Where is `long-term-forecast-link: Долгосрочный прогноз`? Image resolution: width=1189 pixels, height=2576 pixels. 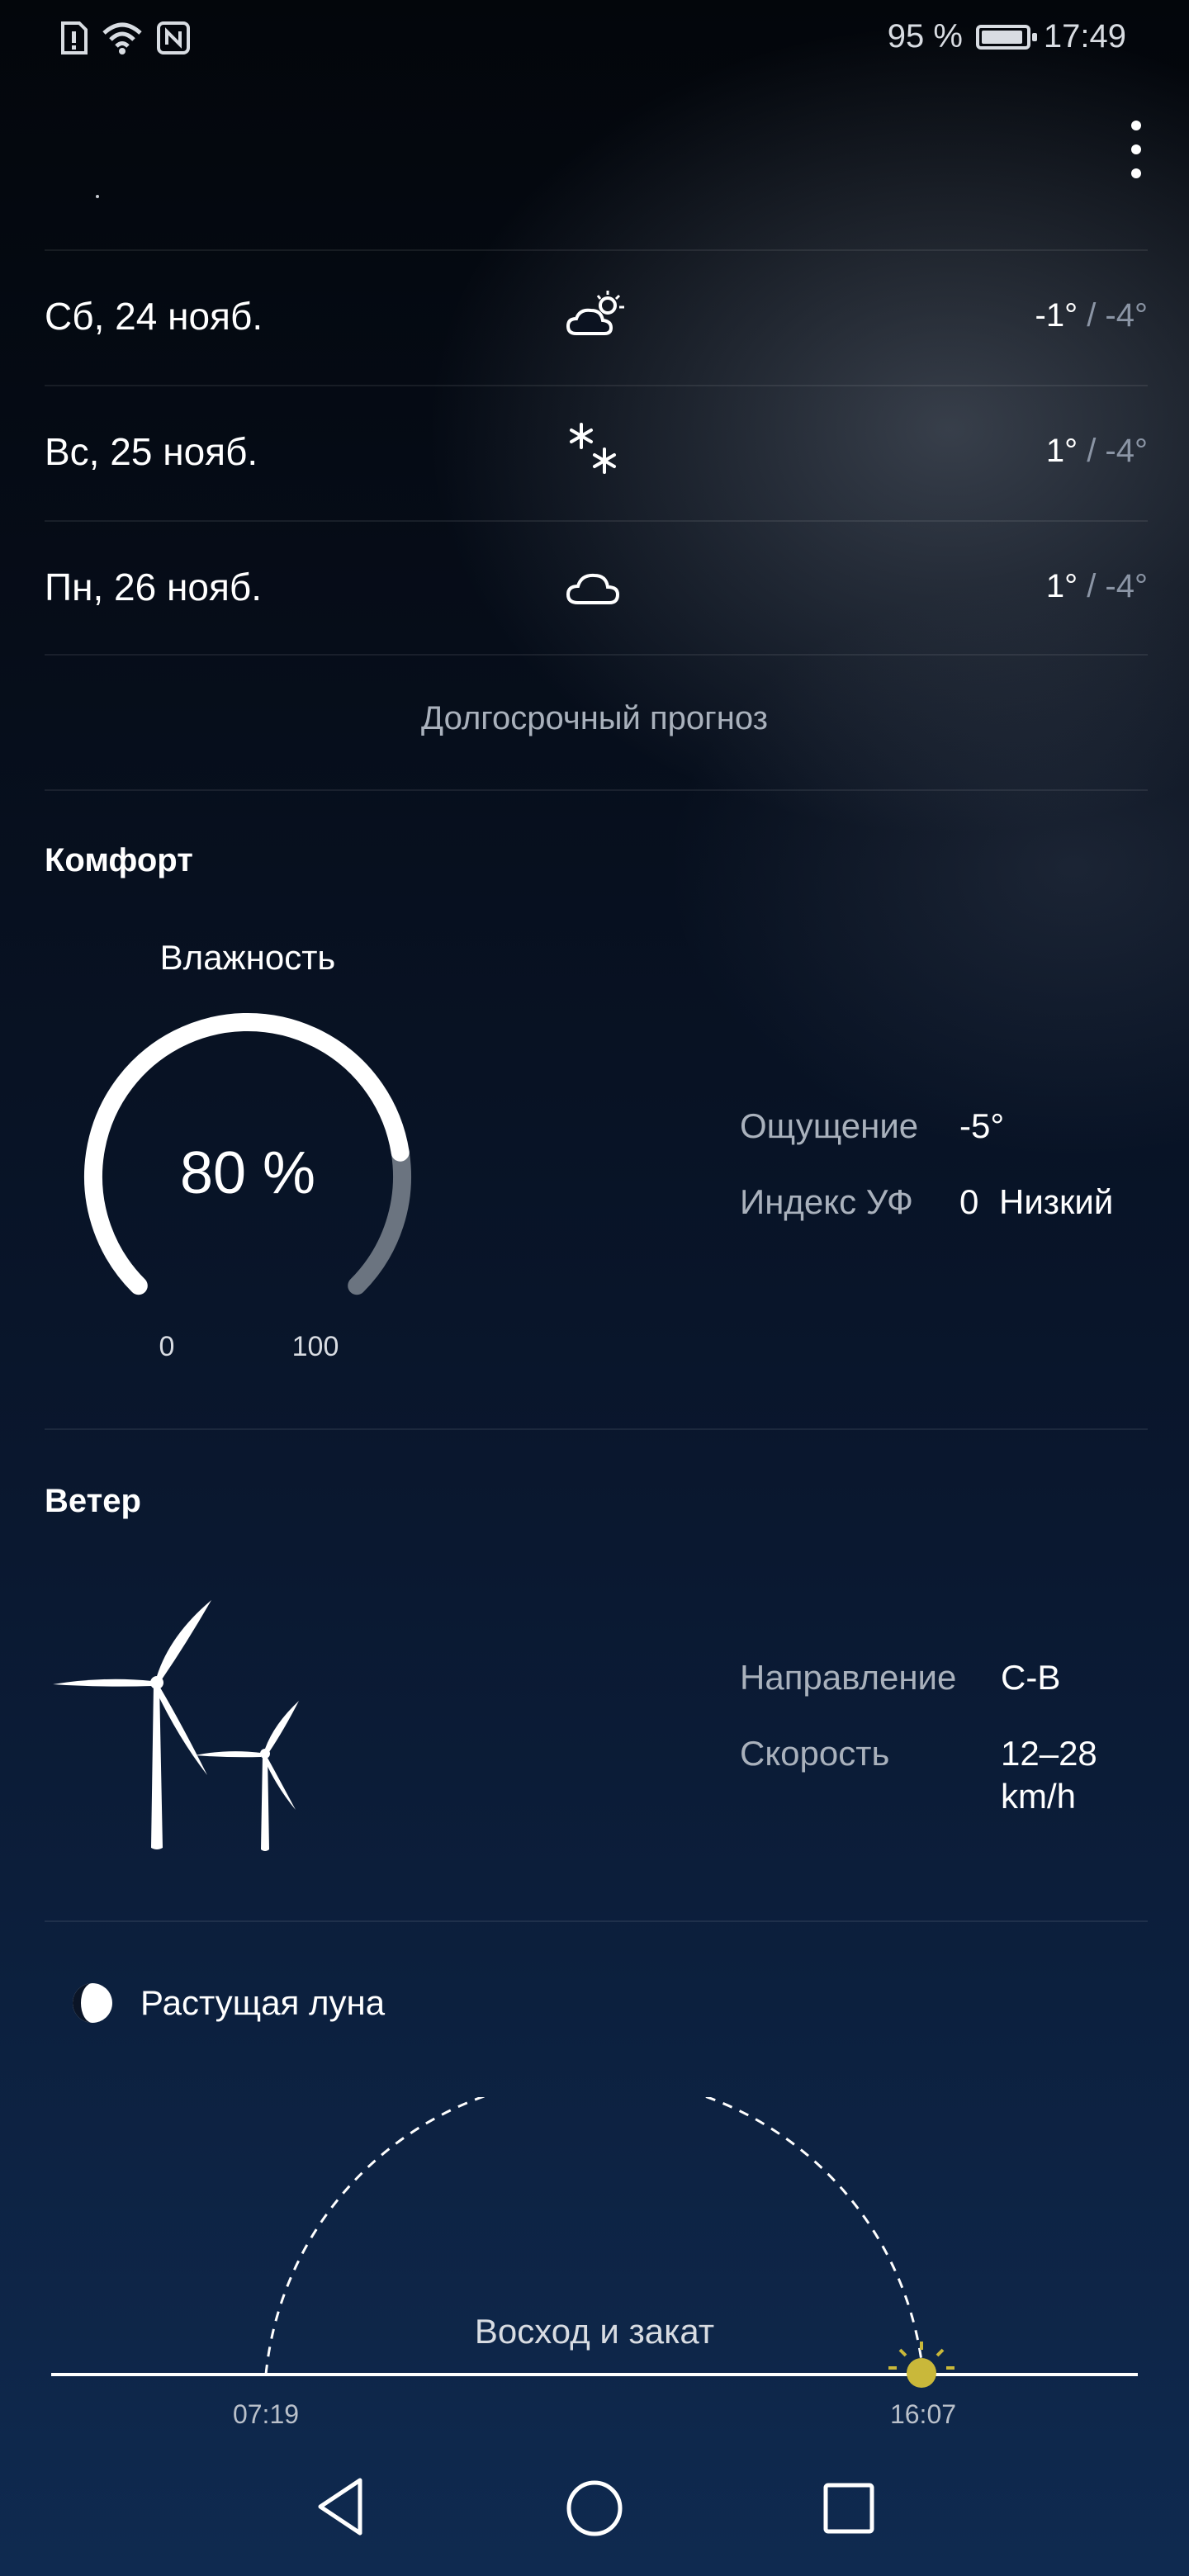
long-term-forecast-link: Долгосрочный прогноз is located at coordinates (594, 718).